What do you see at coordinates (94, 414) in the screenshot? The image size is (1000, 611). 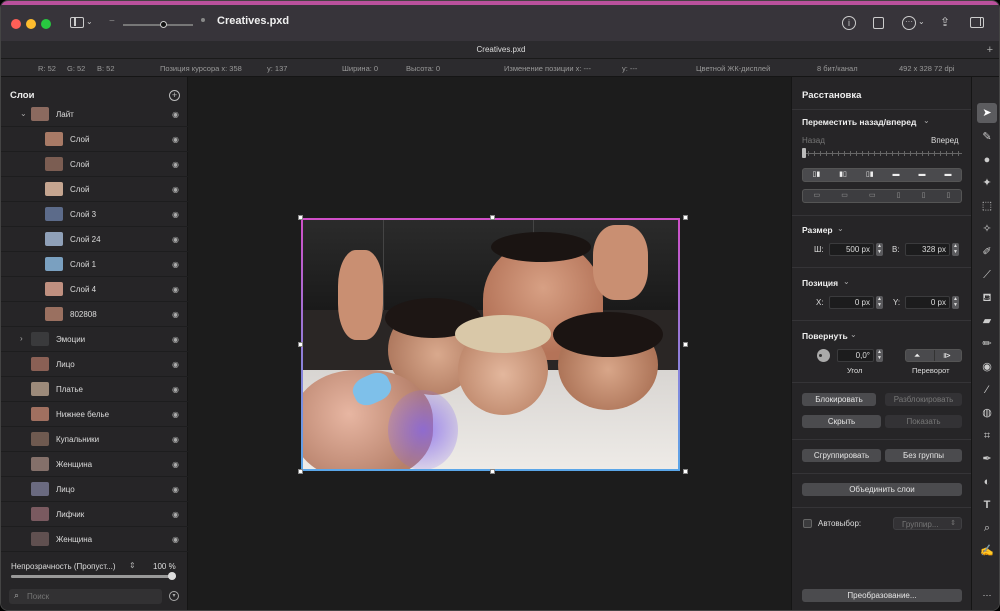 I see `layer-row: Нижнее белье ◉` at bounding box center [94, 414].